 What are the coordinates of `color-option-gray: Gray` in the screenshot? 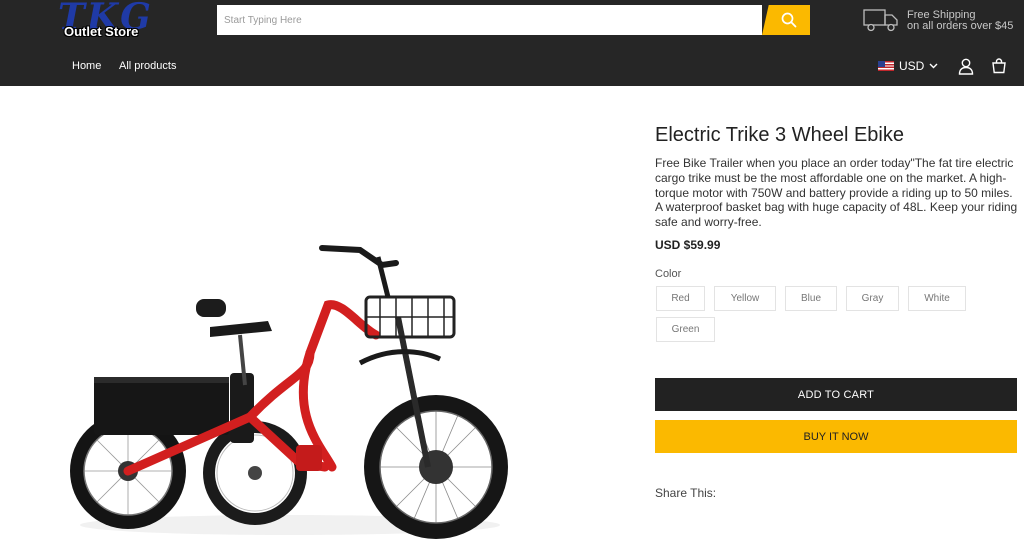 It's located at (872, 298).